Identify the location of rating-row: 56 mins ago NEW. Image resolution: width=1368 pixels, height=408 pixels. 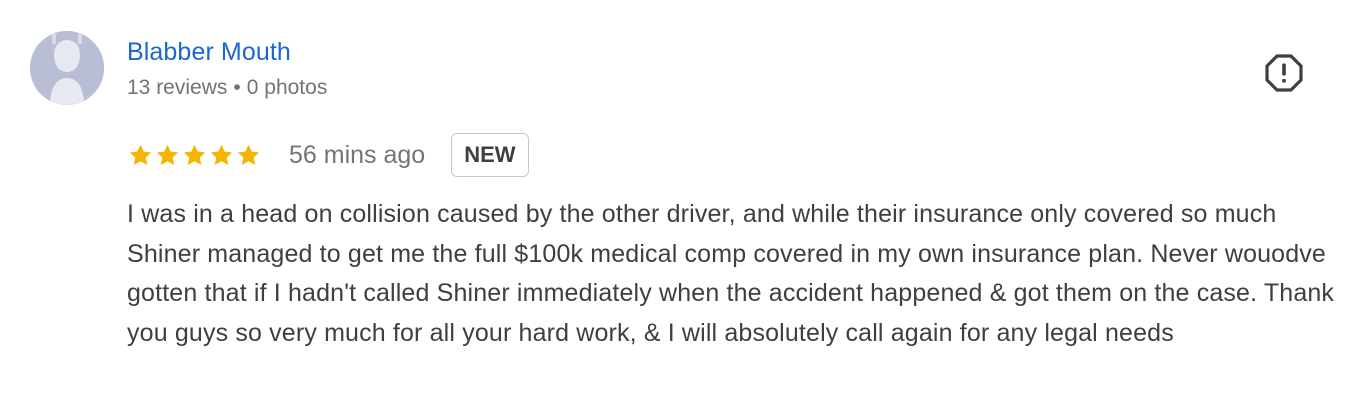
(328, 155).